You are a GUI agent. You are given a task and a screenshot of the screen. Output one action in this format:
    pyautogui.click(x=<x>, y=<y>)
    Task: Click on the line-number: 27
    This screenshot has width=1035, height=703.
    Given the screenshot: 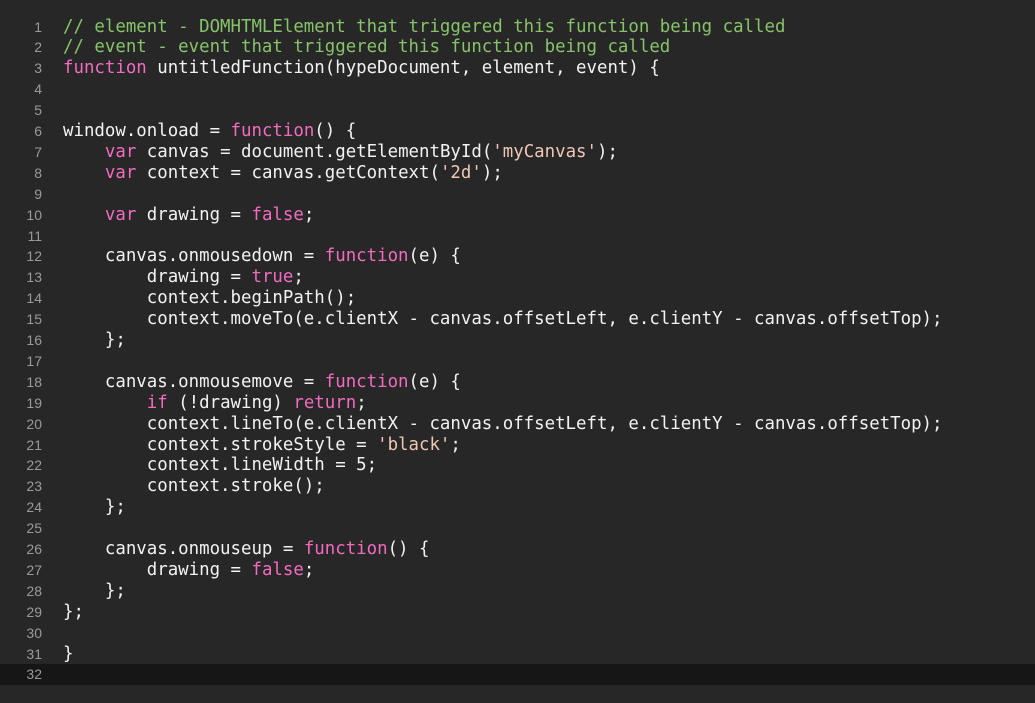 What is the action you would take?
    pyautogui.click(x=34, y=569)
    